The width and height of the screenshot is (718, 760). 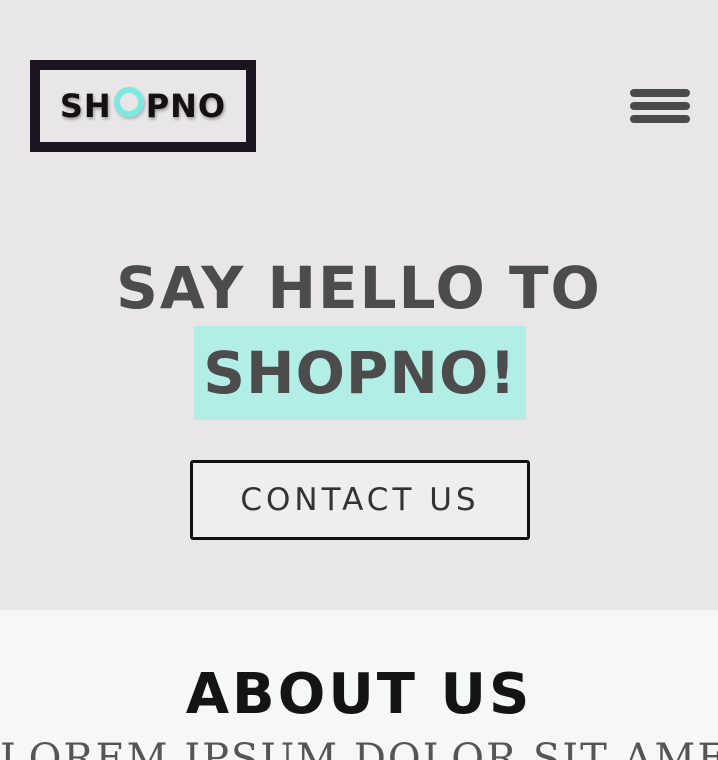 What do you see at coordinates (85, 106) in the screenshot?
I see `logo-prefix: SH` at bounding box center [85, 106].